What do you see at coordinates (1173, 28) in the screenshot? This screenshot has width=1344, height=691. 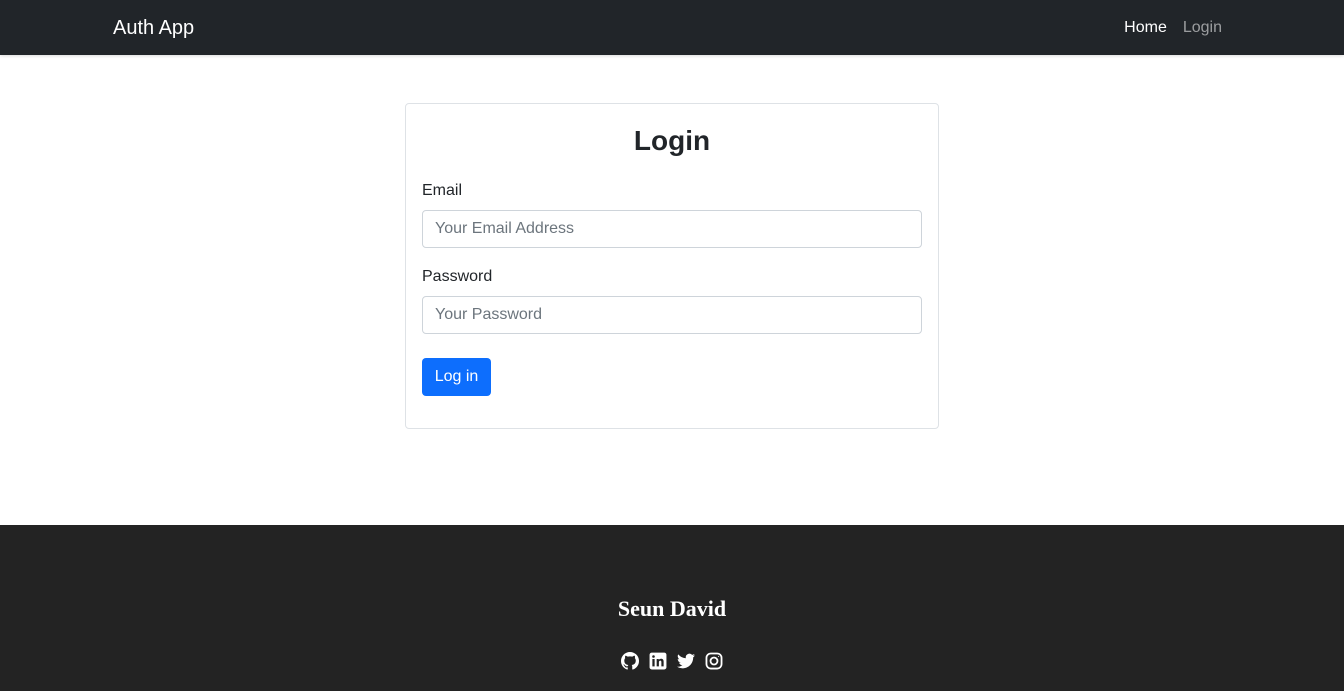 I see `nav-links: Home Login` at bounding box center [1173, 28].